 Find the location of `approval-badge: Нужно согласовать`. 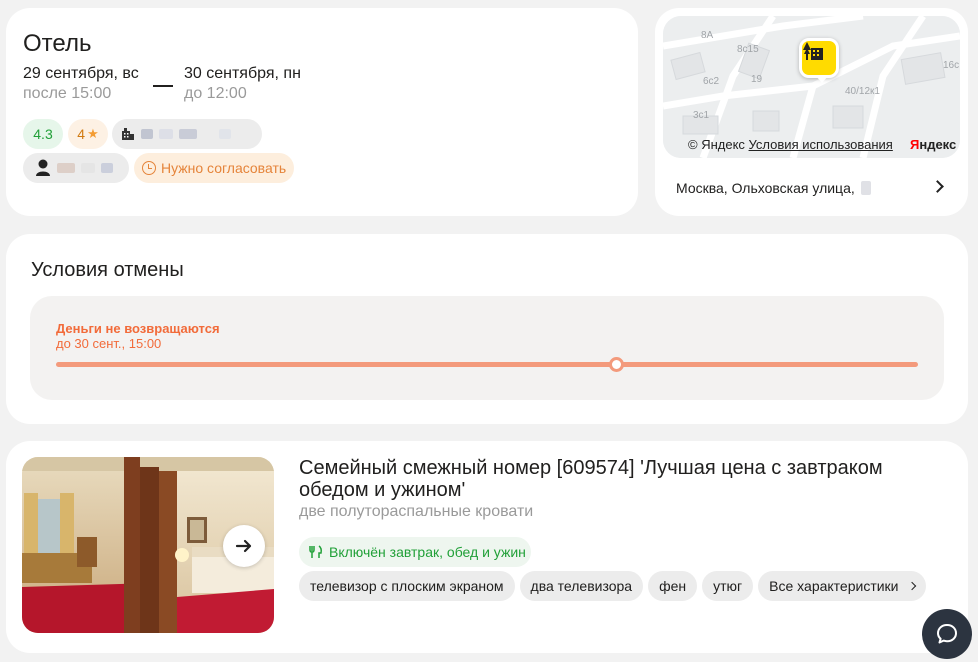

approval-badge: Нужно согласовать is located at coordinates (214, 168).